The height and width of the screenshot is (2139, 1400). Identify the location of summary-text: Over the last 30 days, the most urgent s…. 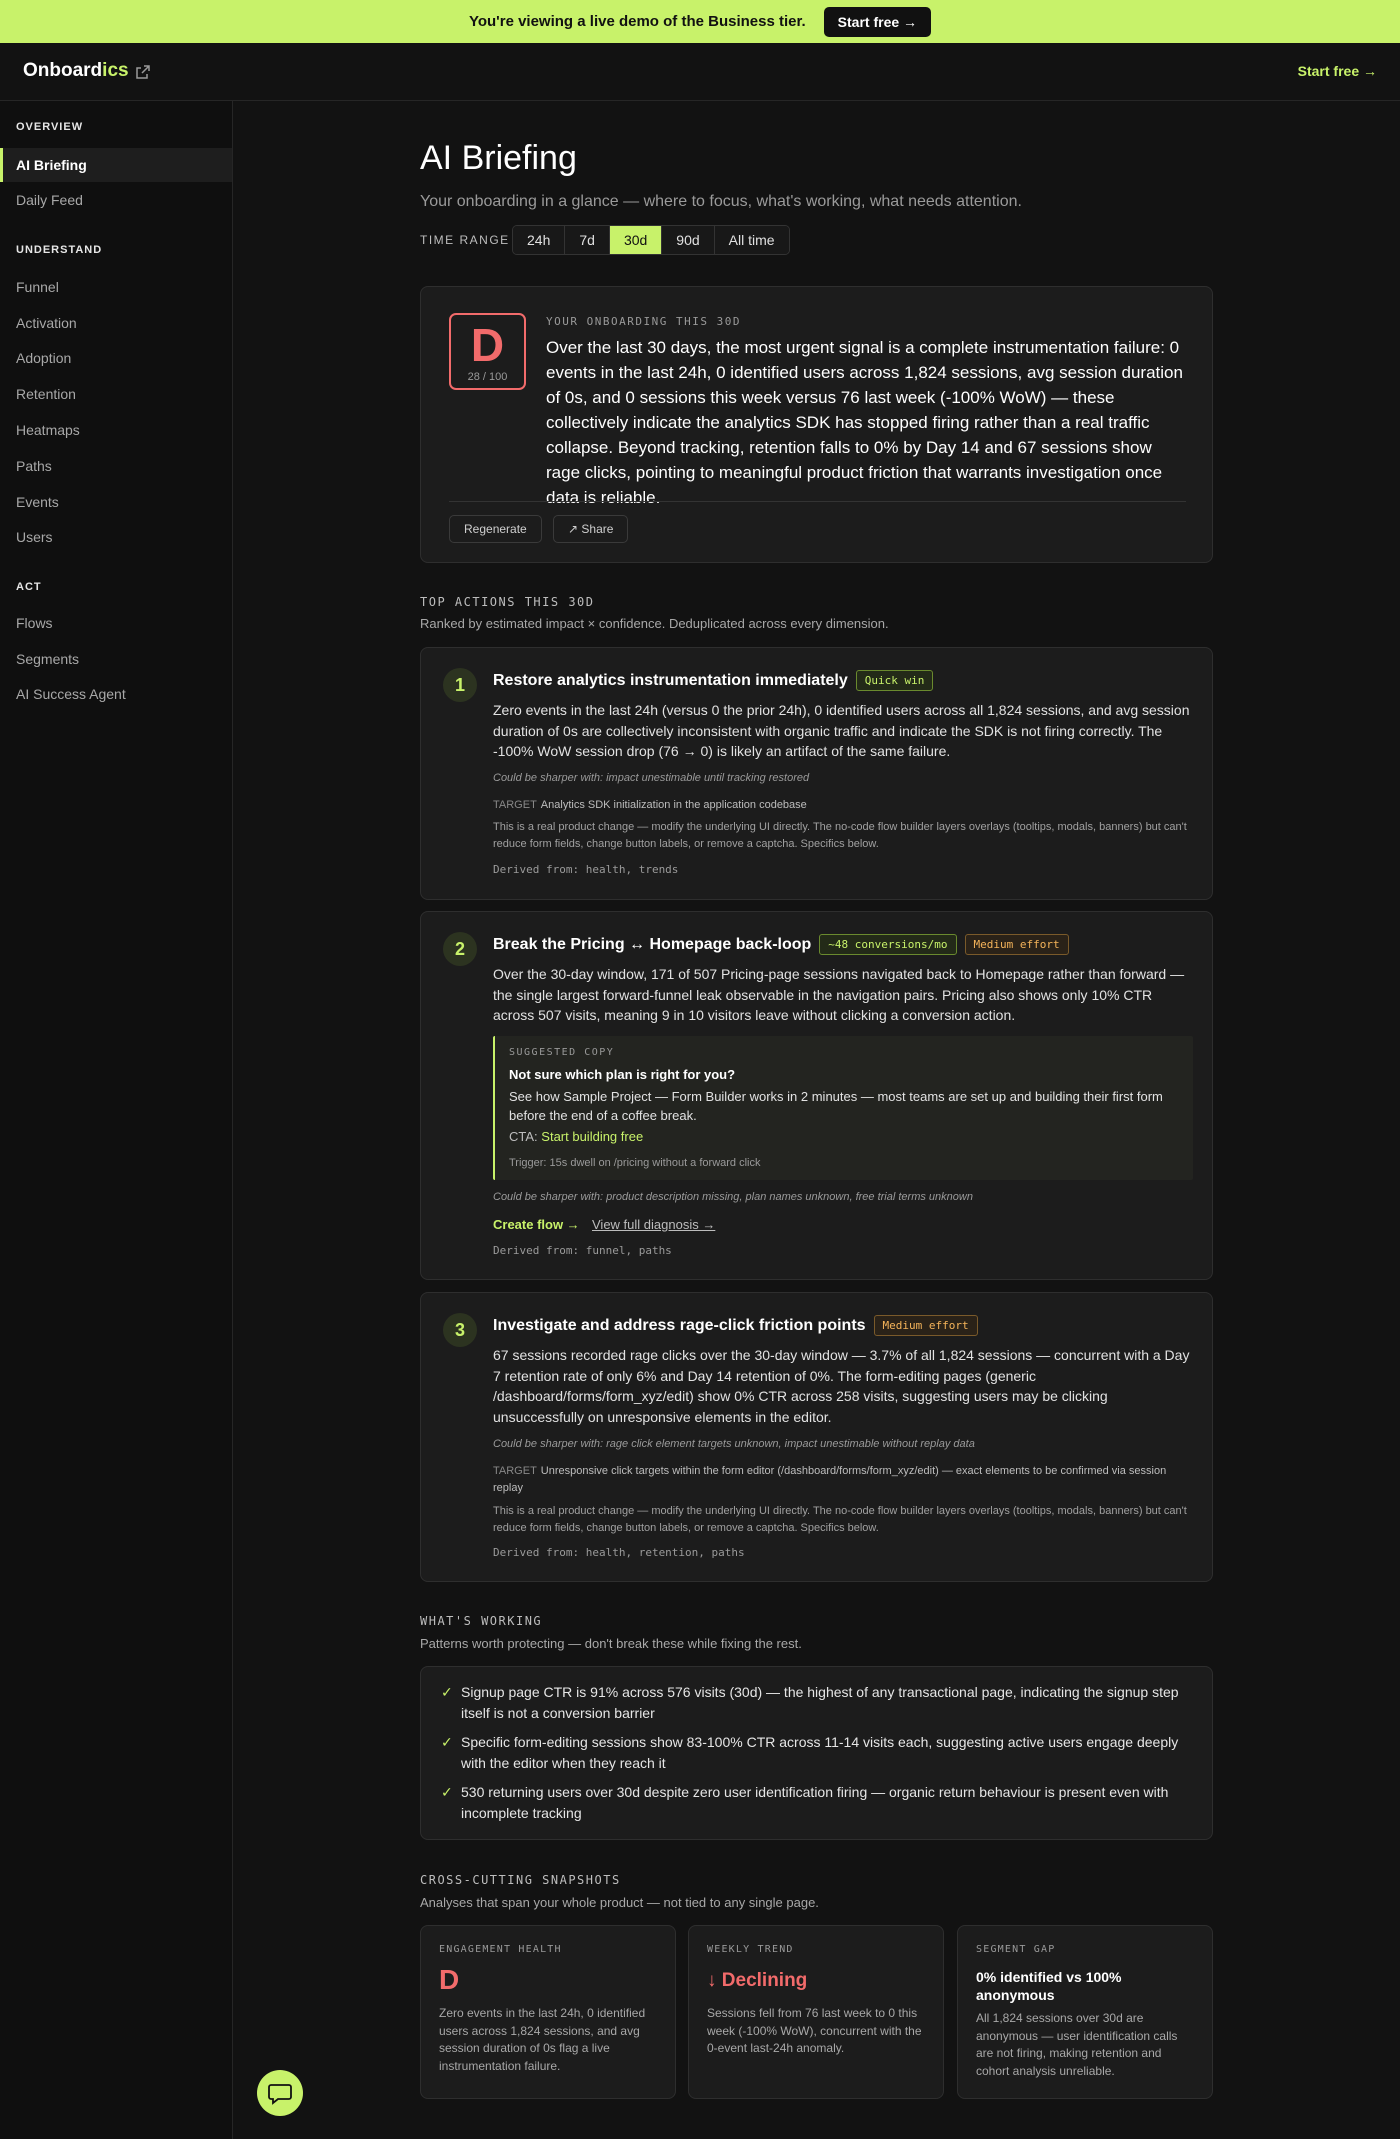
(864, 422).